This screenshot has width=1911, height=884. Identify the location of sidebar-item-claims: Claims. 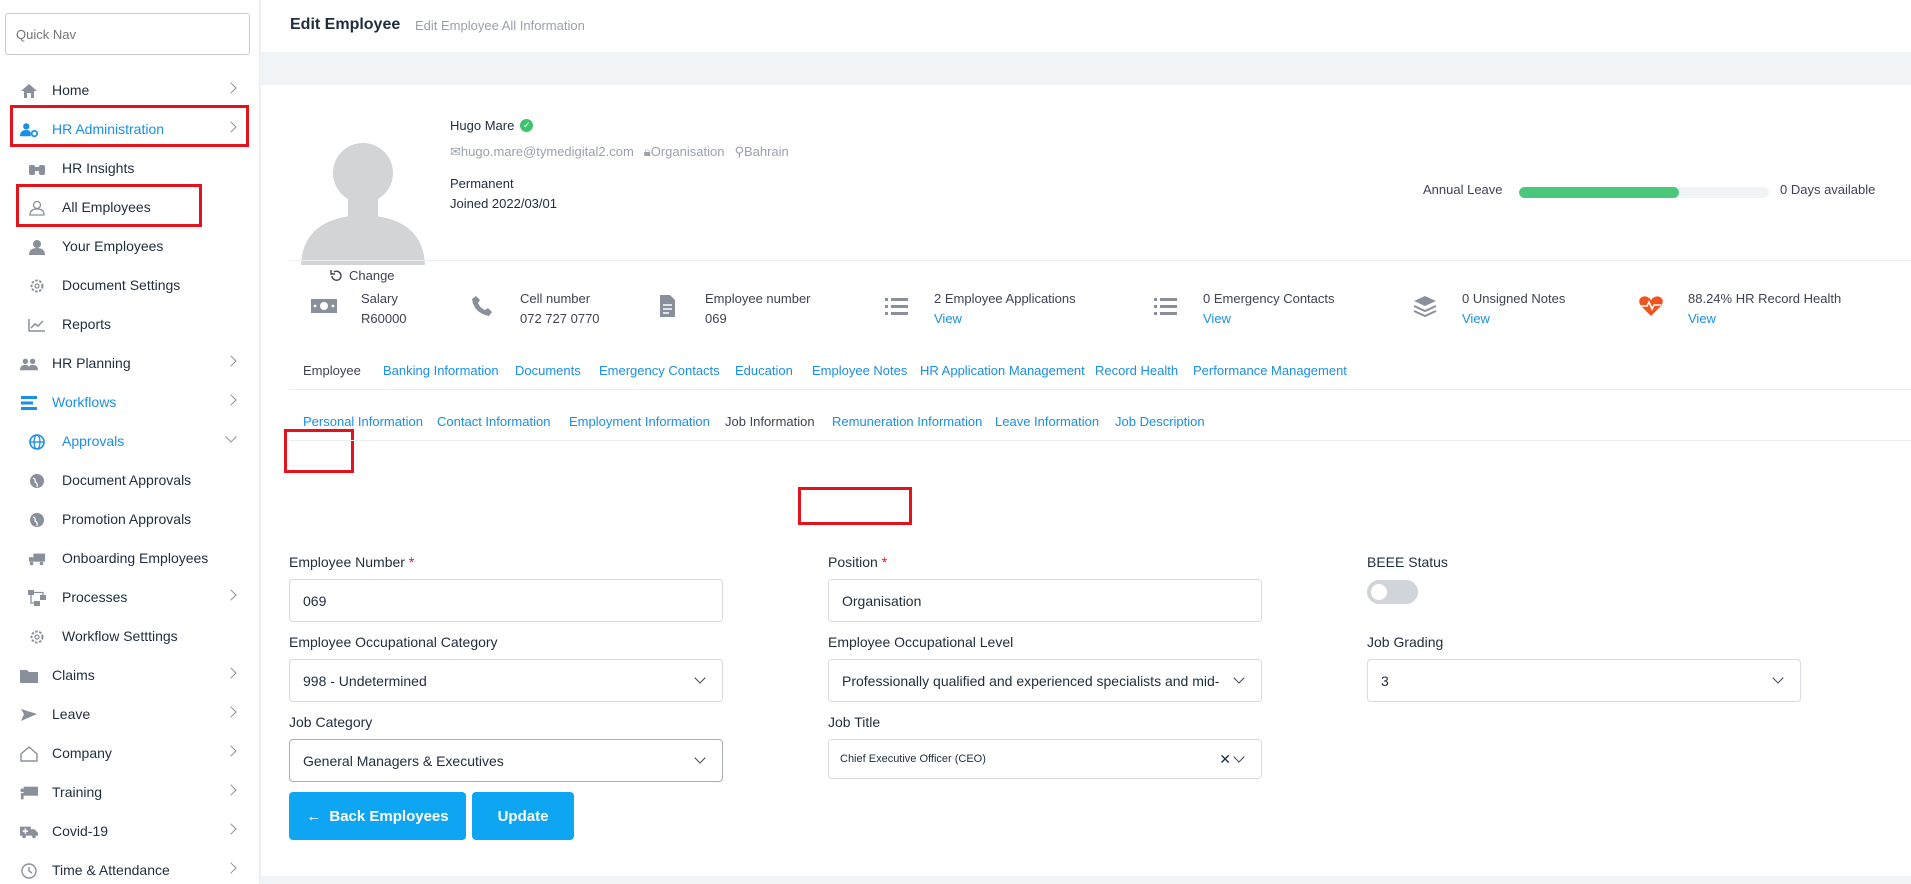
(129, 675).